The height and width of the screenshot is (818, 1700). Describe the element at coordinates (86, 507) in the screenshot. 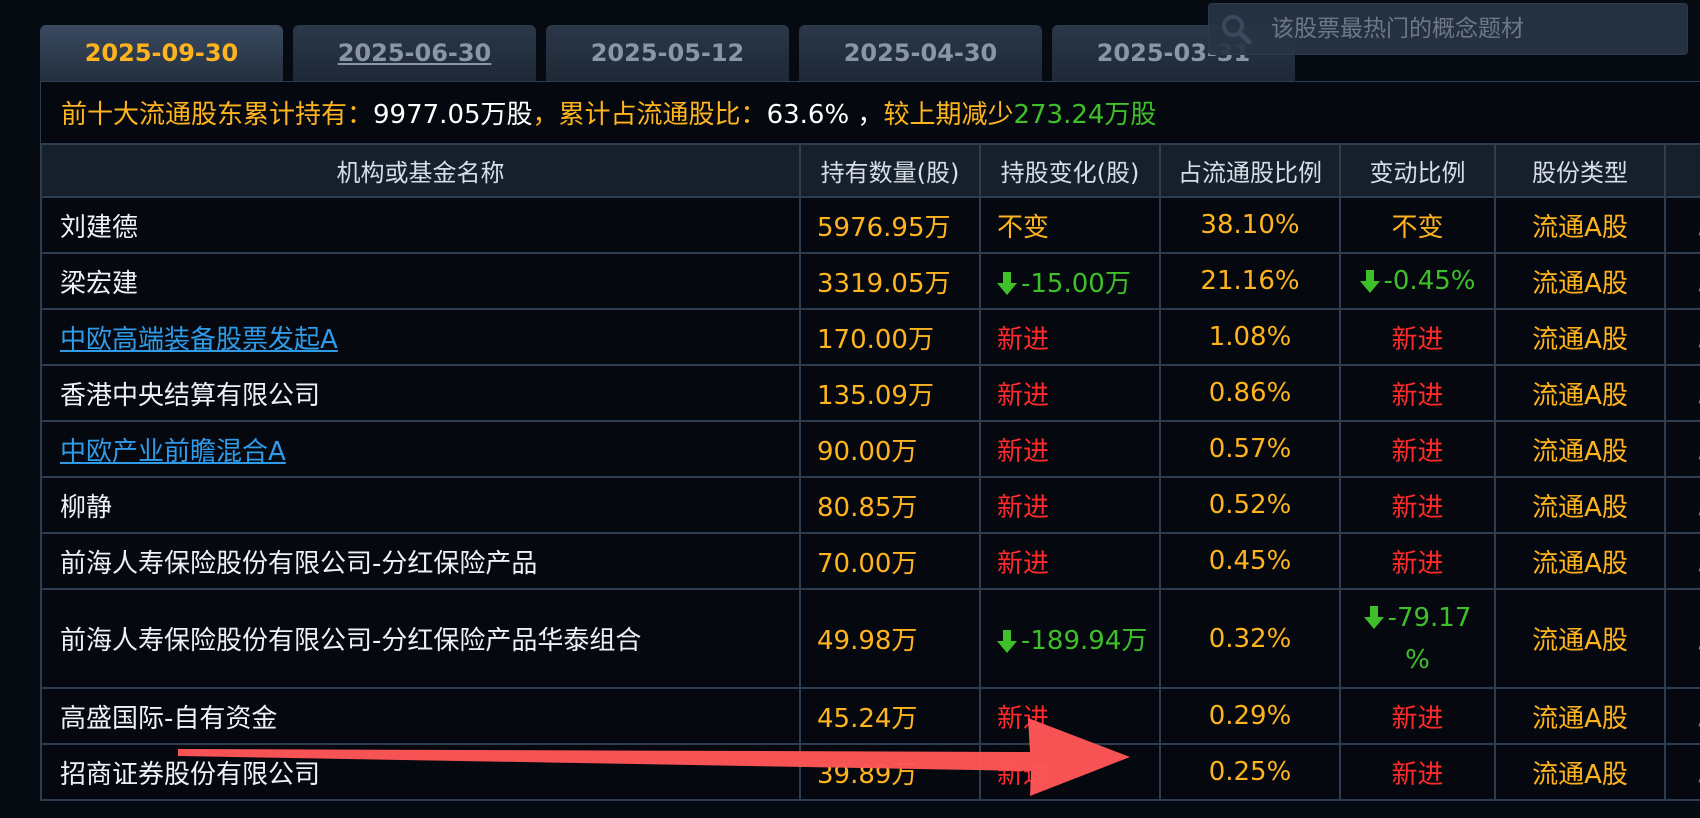

I see `holder-name: 柳静` at that location.